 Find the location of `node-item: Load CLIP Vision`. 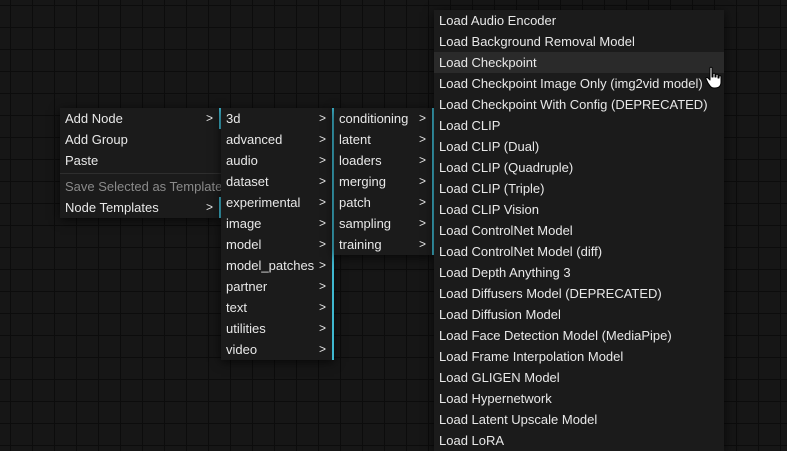

node-item: Load CLIP Vision is located at coordinates (579, 209).